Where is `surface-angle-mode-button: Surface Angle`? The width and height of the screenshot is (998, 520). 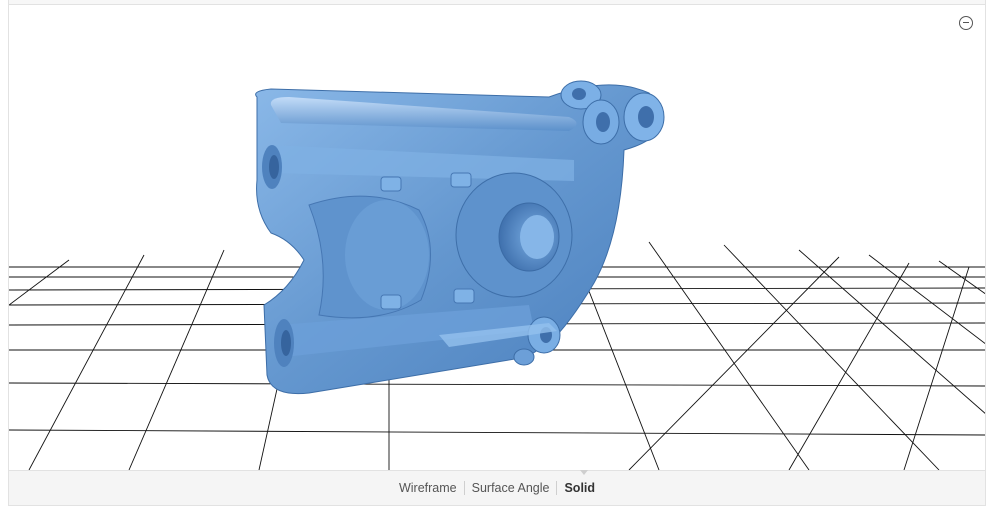
surface-angle-mode-button: Surface Angle is located at coordinates (510, 488).